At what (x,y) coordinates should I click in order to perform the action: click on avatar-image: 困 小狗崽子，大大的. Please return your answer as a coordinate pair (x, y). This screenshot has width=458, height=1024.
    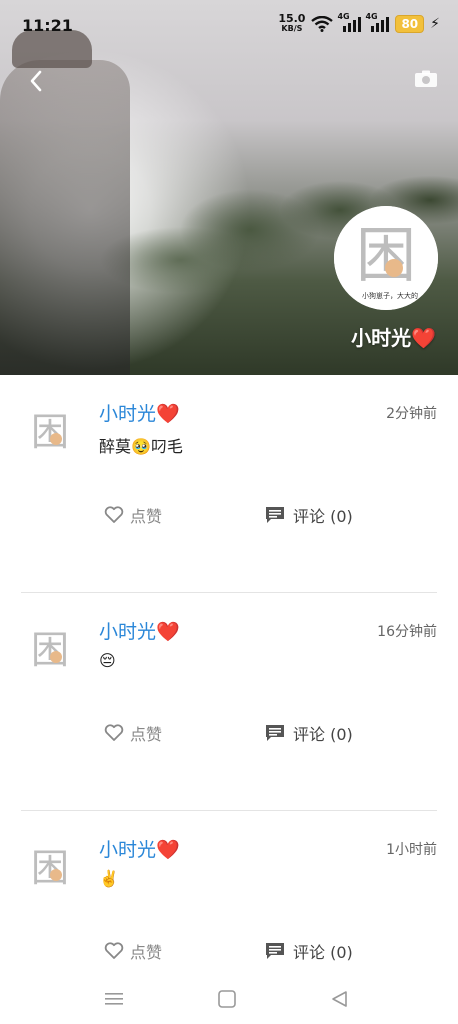
    Looking at the image, I should click on (386, 258).